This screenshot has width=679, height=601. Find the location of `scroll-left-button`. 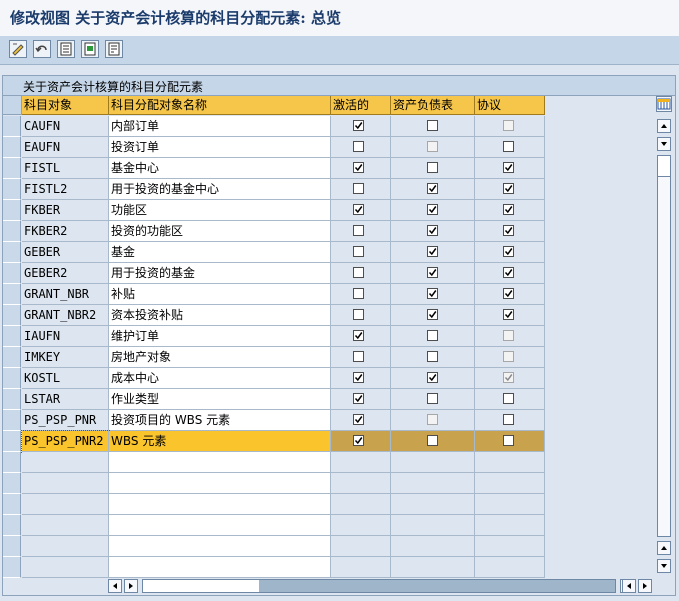

scroll-left-button is located at coordinates (115, 586).